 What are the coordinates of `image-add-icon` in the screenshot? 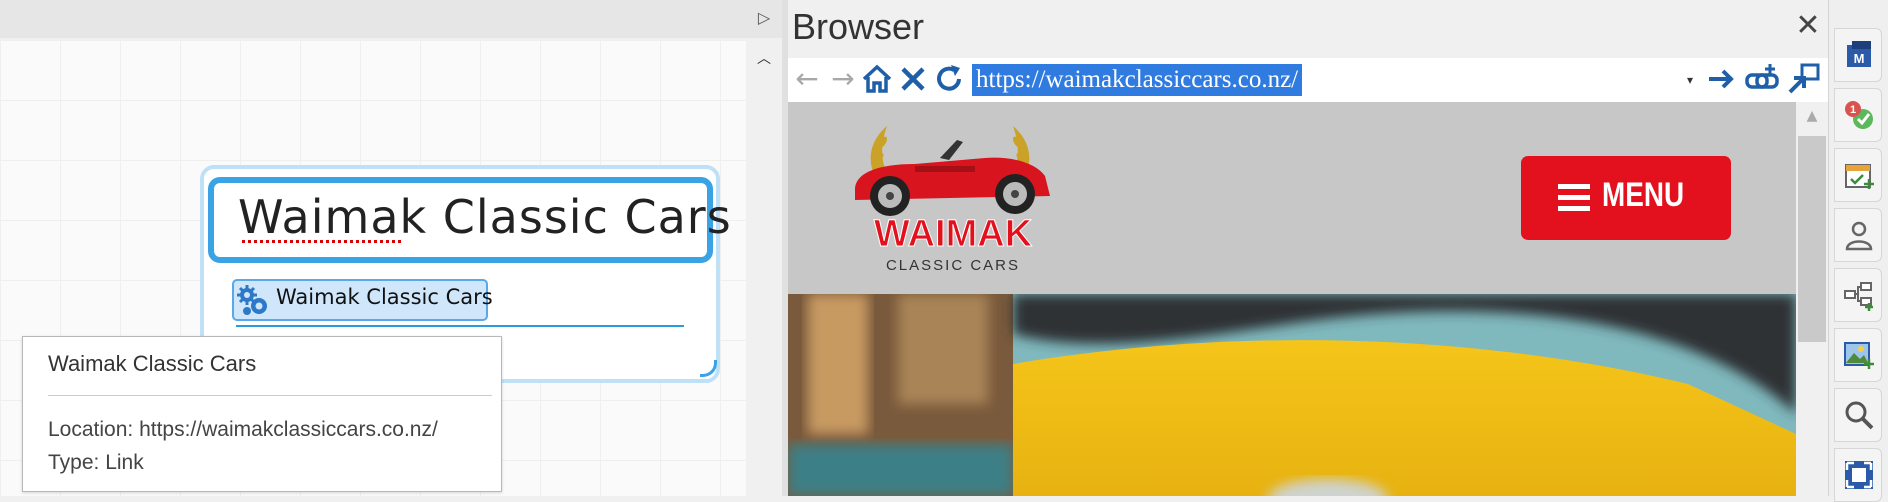 It's located at (1859, 355).